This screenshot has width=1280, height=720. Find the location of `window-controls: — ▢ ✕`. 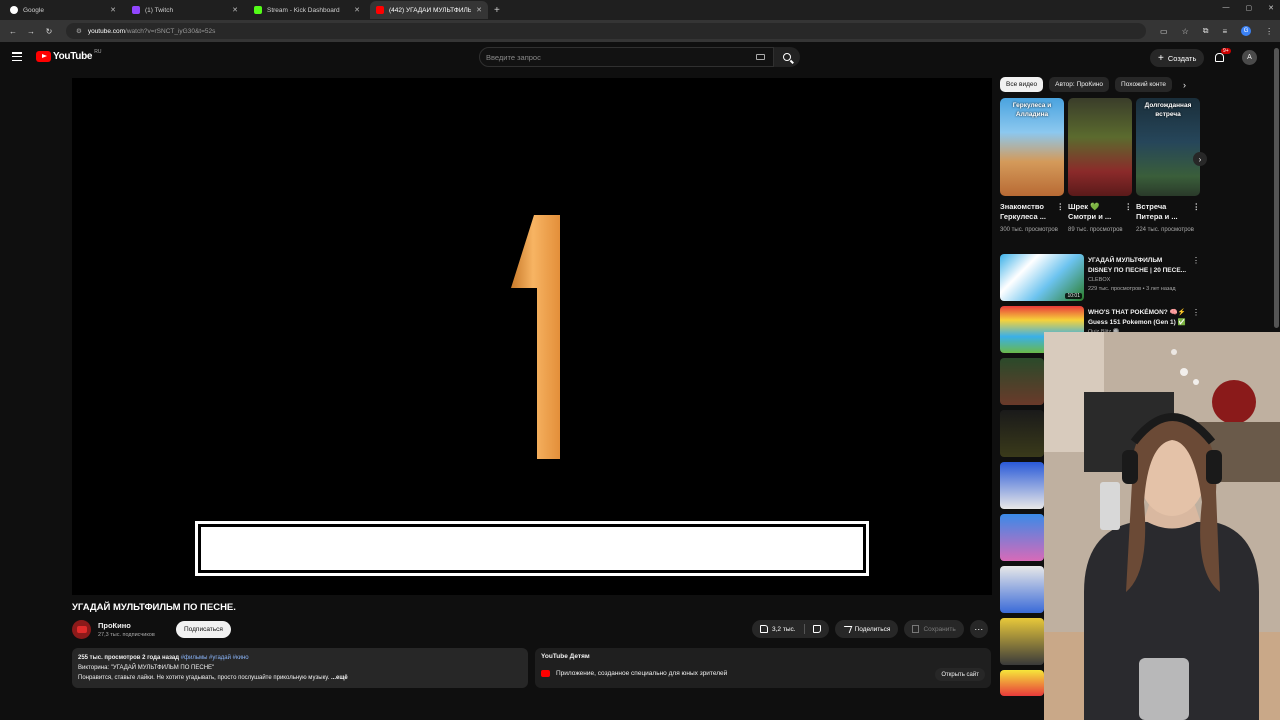

window-controls: — ▢ ✕ is located at coordinates (1249, 8).